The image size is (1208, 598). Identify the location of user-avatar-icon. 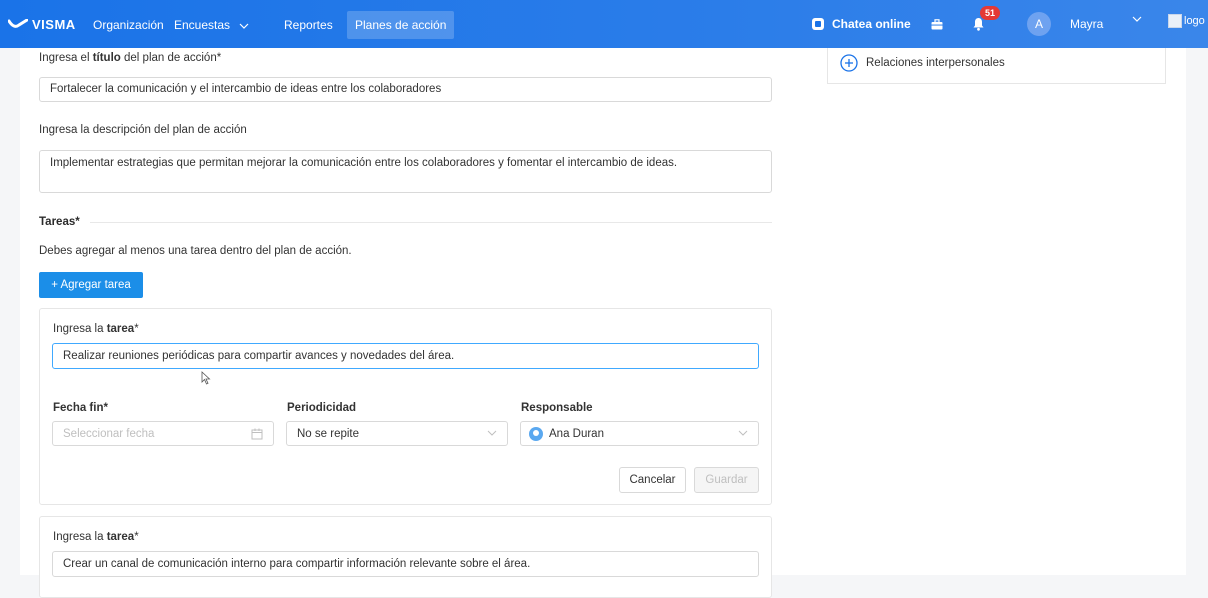
(536, 433).